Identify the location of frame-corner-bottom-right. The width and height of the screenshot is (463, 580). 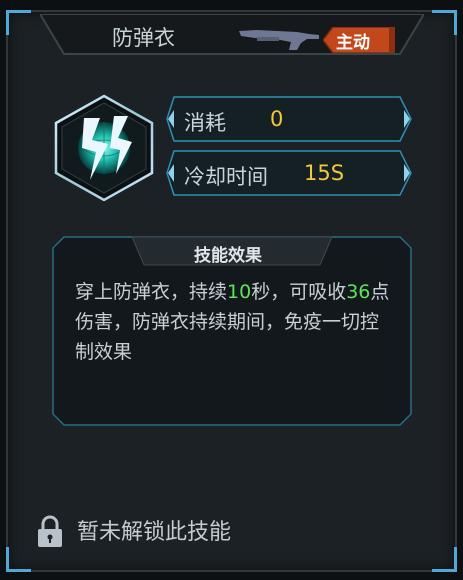
(444, 559).